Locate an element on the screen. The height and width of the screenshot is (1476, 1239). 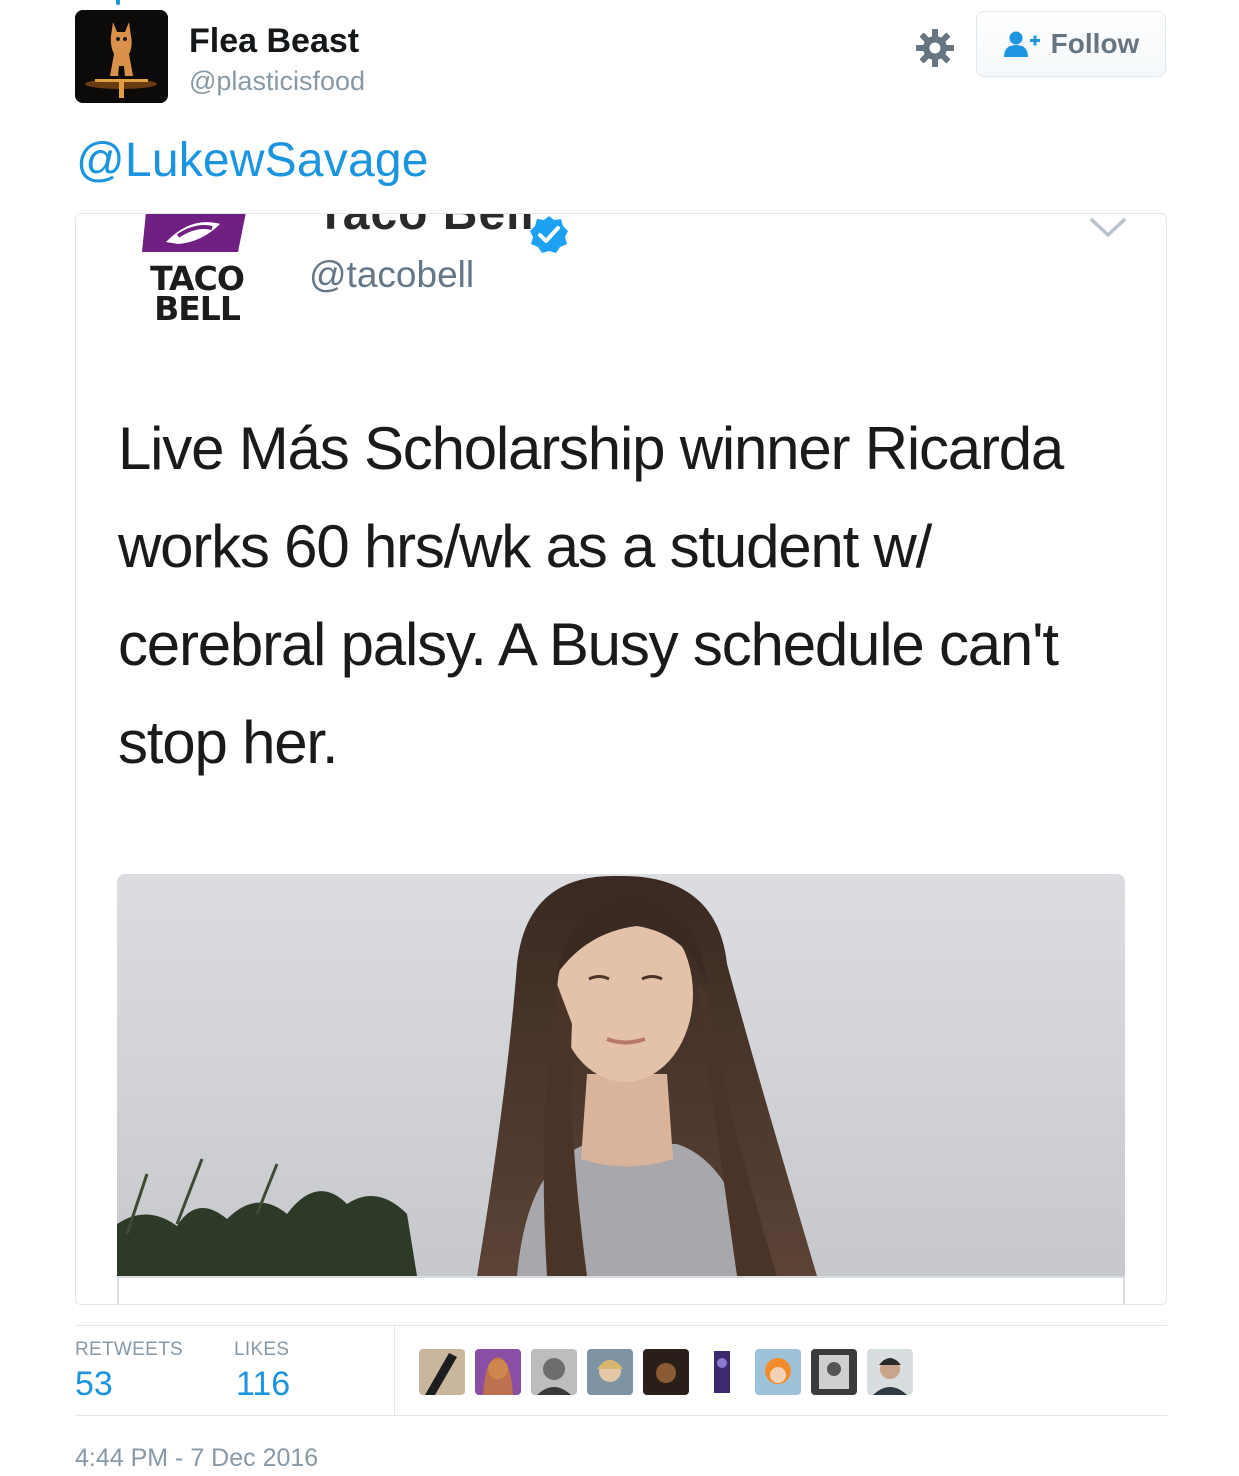
likes-label: LIKES is located at coordinates (261, 1350).